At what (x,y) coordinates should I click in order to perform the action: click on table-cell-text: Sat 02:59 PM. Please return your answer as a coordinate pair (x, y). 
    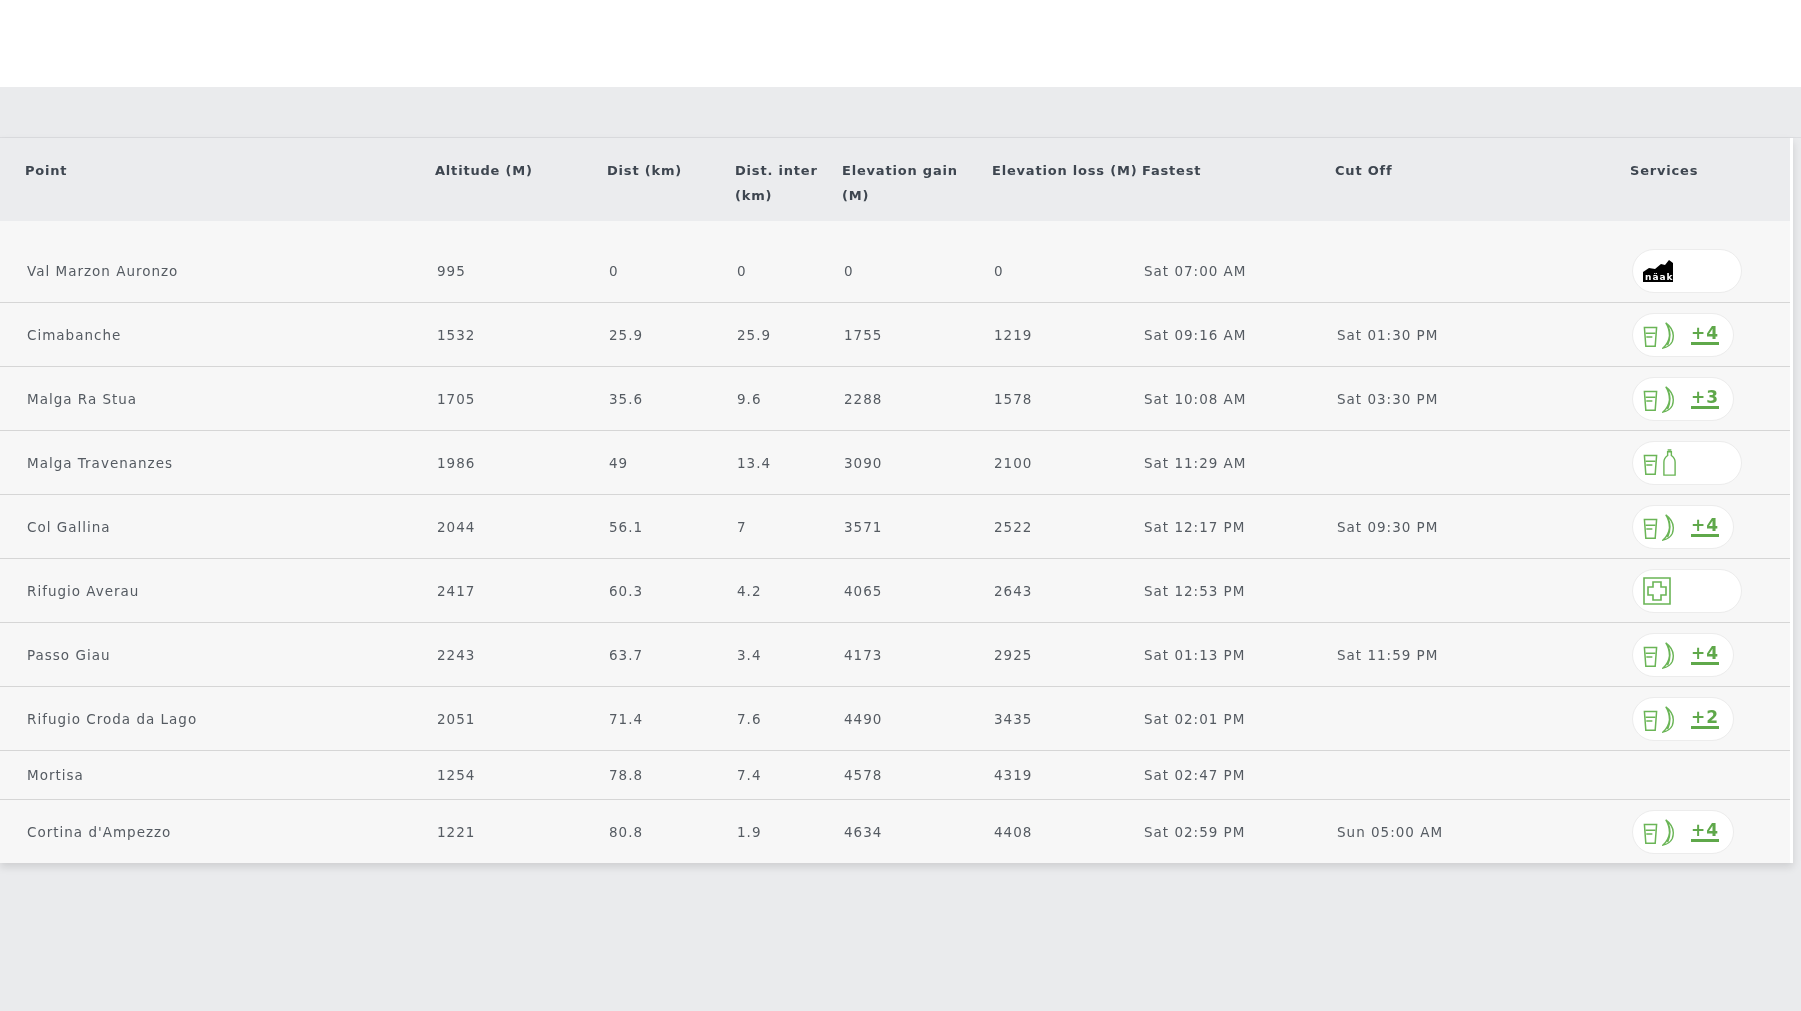
    Looking at the image, I should click on (1195, 831).